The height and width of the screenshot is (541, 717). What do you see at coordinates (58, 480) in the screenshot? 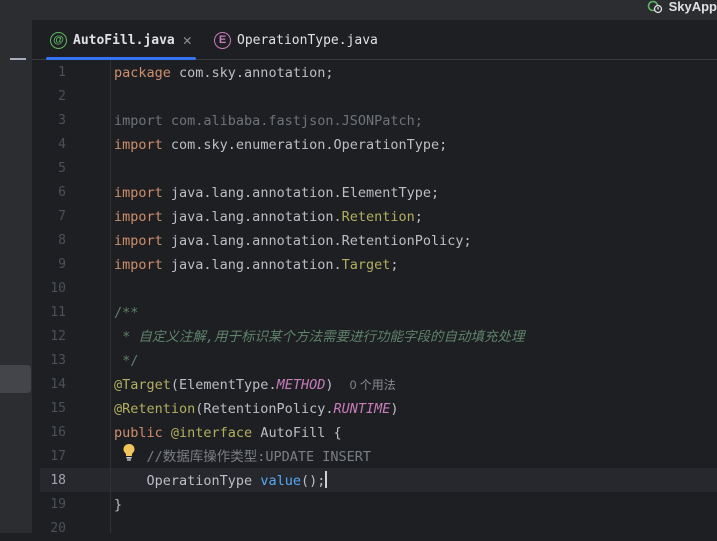
I see `line-number-current: 18` at bounding box center [58, 480].